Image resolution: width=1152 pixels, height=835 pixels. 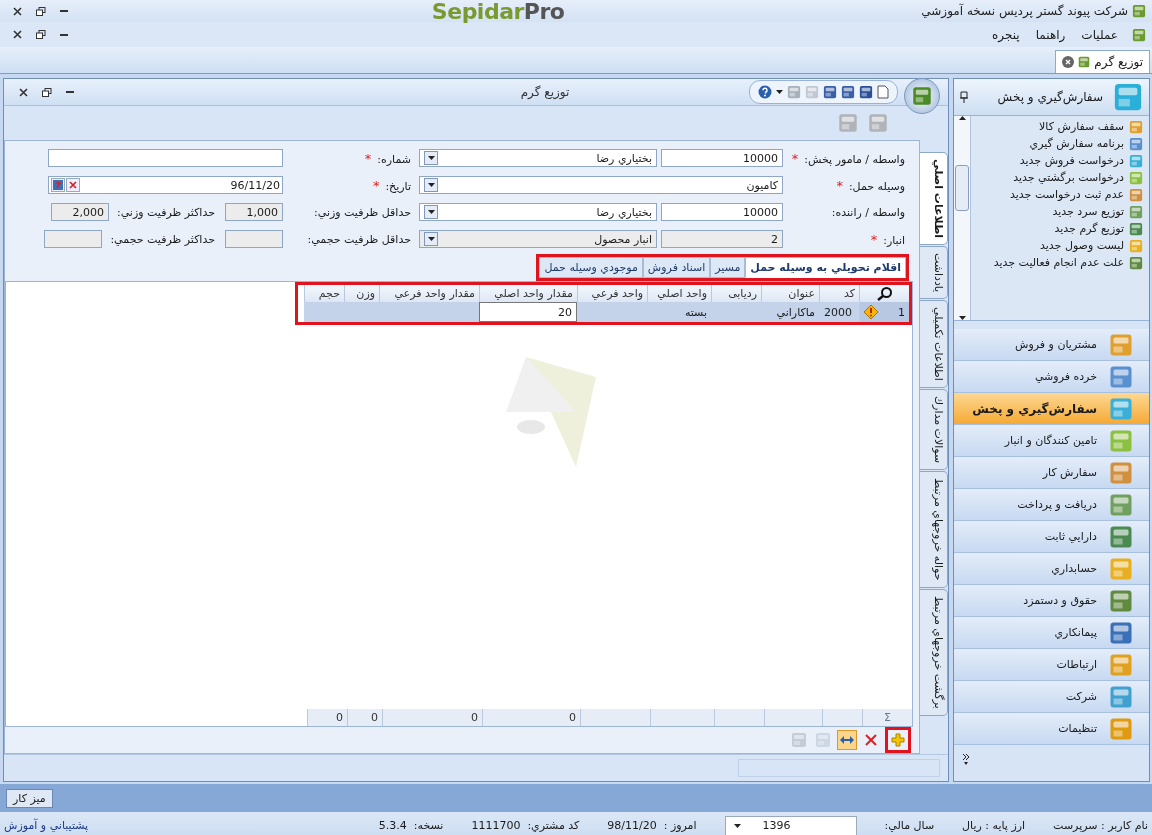 What do you see at coordinates (728, 267) in the screenshot?
I see `tab: مسير` at bounding box center [728, 267].